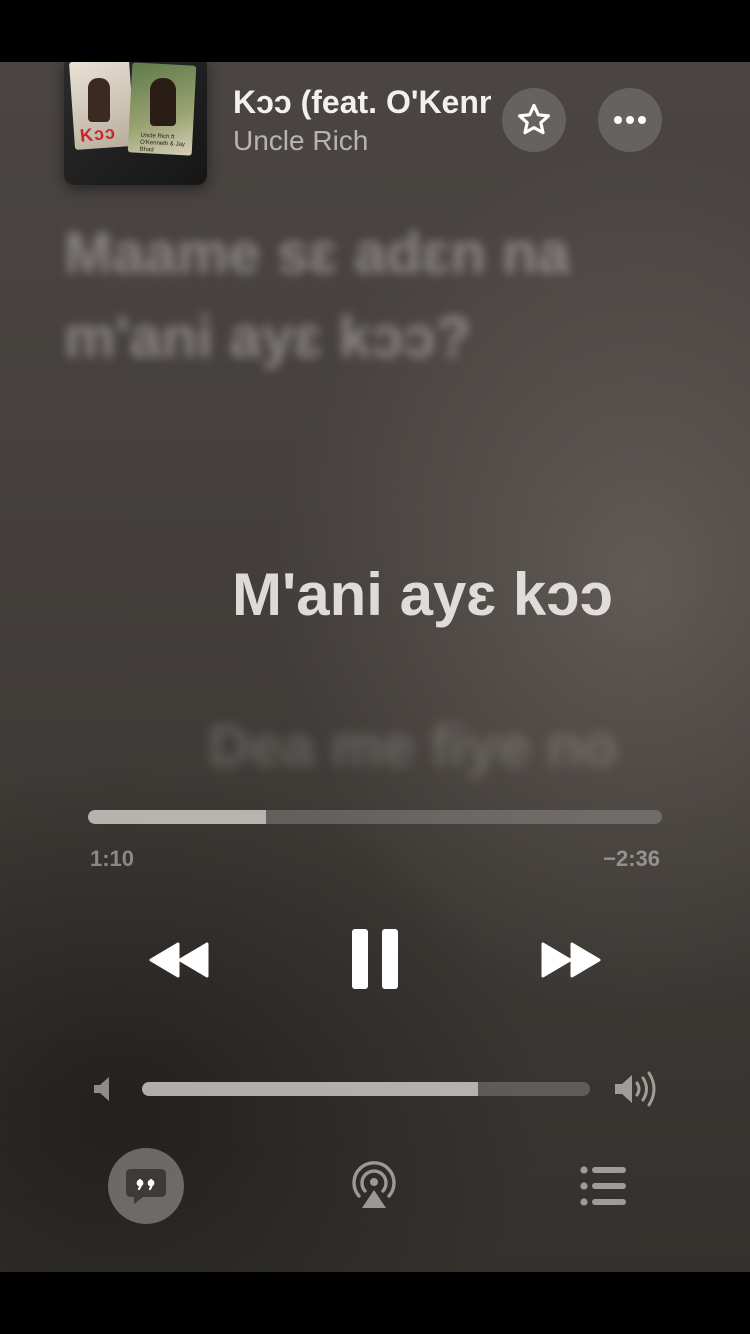 This screenshot has width=750, height=1334. Describe the element at coordinates (162, 143) in the screenshot. I see `artwork-credits: Uncle Rich ft O'Kenneth & Jay Bhad` at that location.